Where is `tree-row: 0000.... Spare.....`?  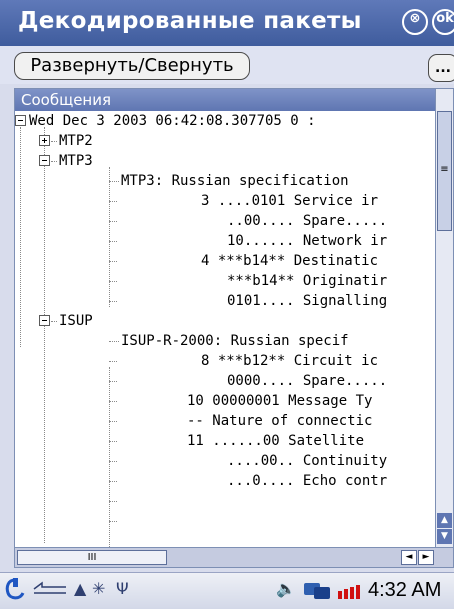 tree-row: 0000.... Spare..... is located at coordinates (225, 381).